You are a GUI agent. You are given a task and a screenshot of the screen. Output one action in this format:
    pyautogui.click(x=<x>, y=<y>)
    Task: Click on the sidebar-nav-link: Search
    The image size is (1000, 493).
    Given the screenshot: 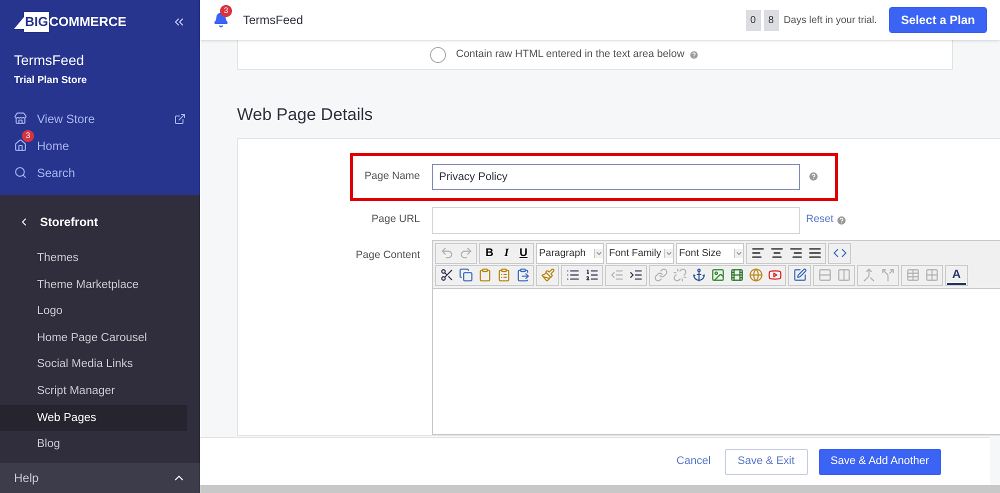 What is the action you would take?
    pyautogui.click(x=111, y=173)
    